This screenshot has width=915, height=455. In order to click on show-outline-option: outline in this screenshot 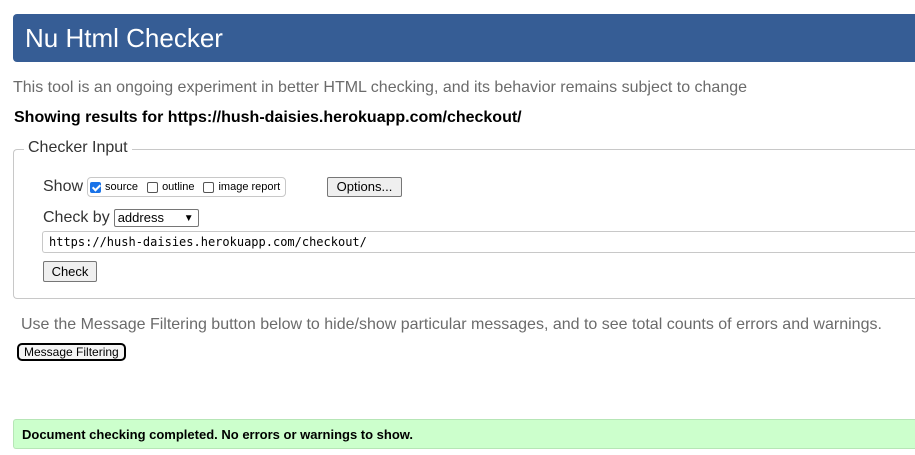, I will do `click(170, 187)`.